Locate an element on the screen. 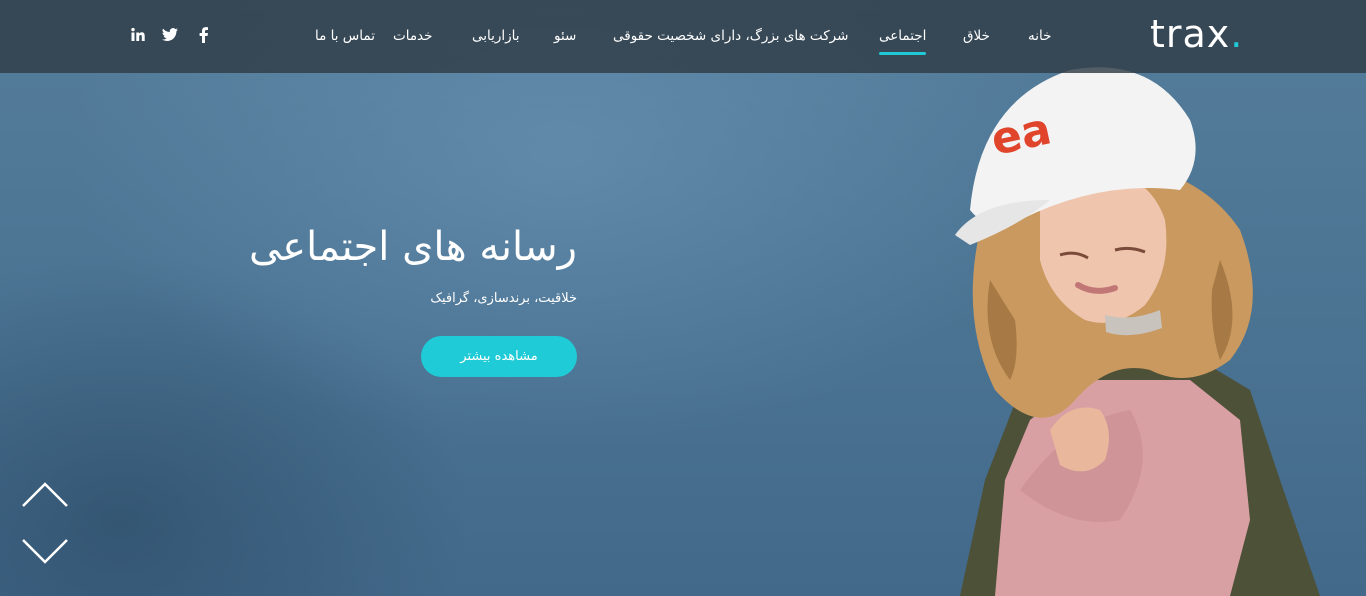 The width and height of the screenshot is (1366, 596). nav-item-seo: سئو is located at coordinates (565, 36).